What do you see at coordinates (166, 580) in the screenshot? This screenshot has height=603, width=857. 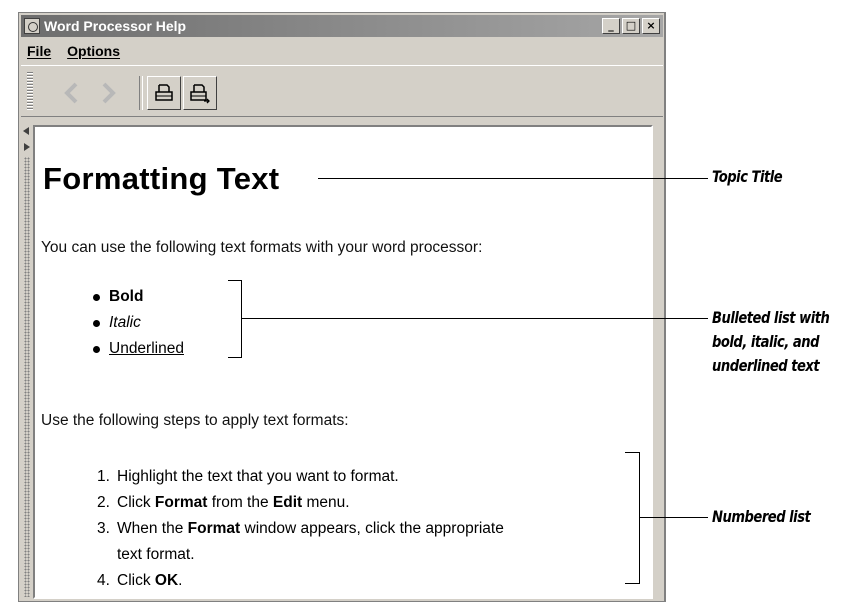 I see `step-bold: OK` at bounding box center [166, 580].